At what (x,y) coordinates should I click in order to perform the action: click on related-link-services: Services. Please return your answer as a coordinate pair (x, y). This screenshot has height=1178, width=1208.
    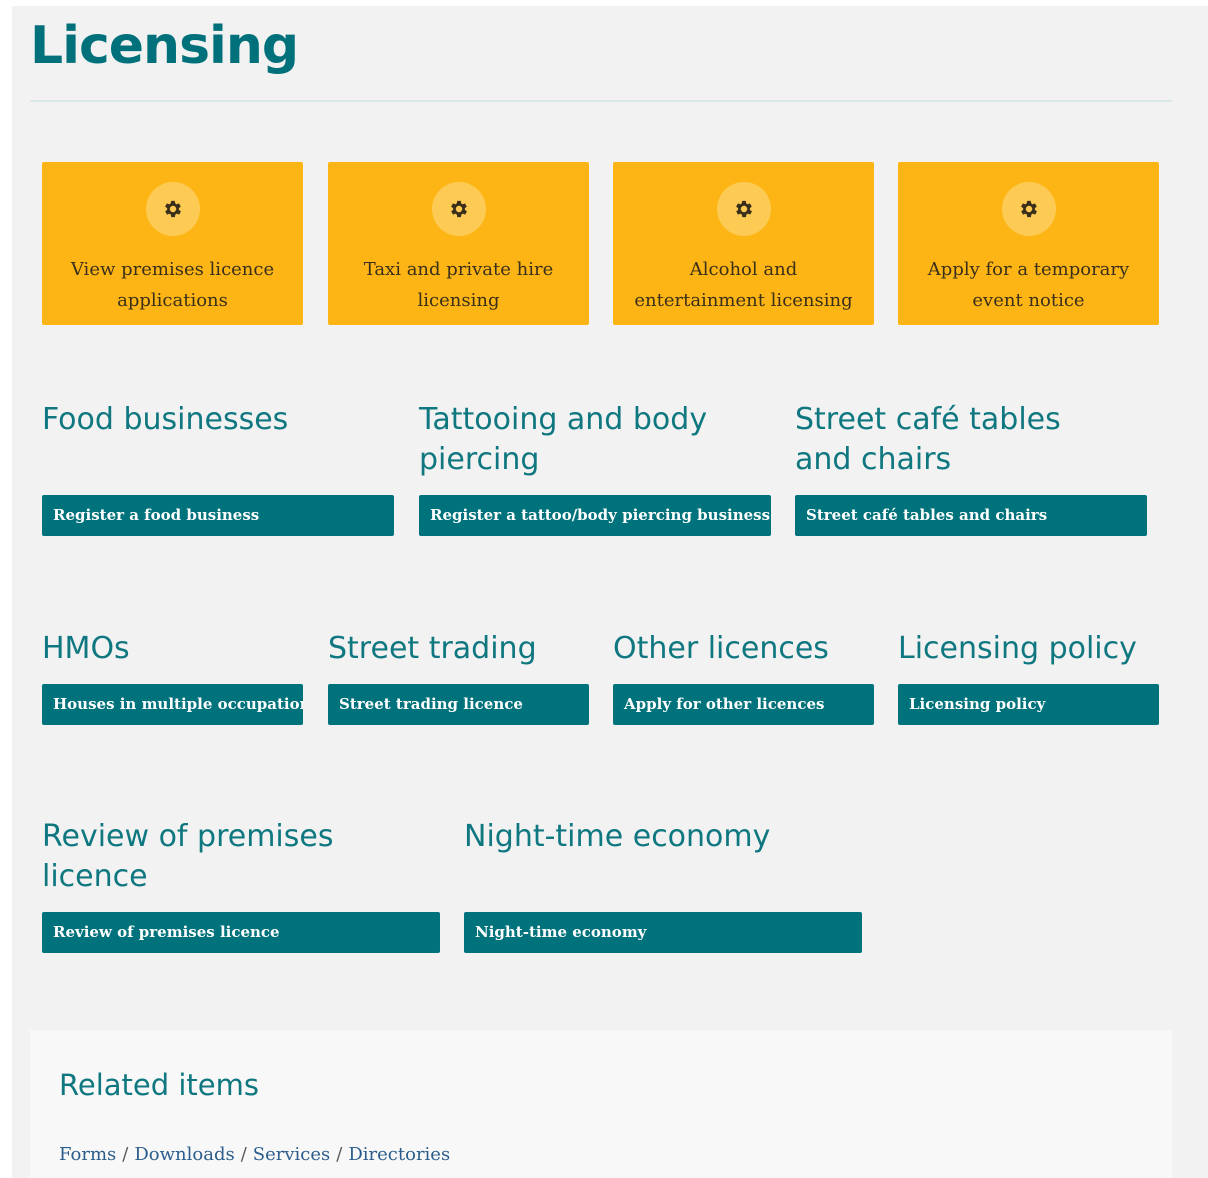
    Looking at the image, I should click on (291, 1154).